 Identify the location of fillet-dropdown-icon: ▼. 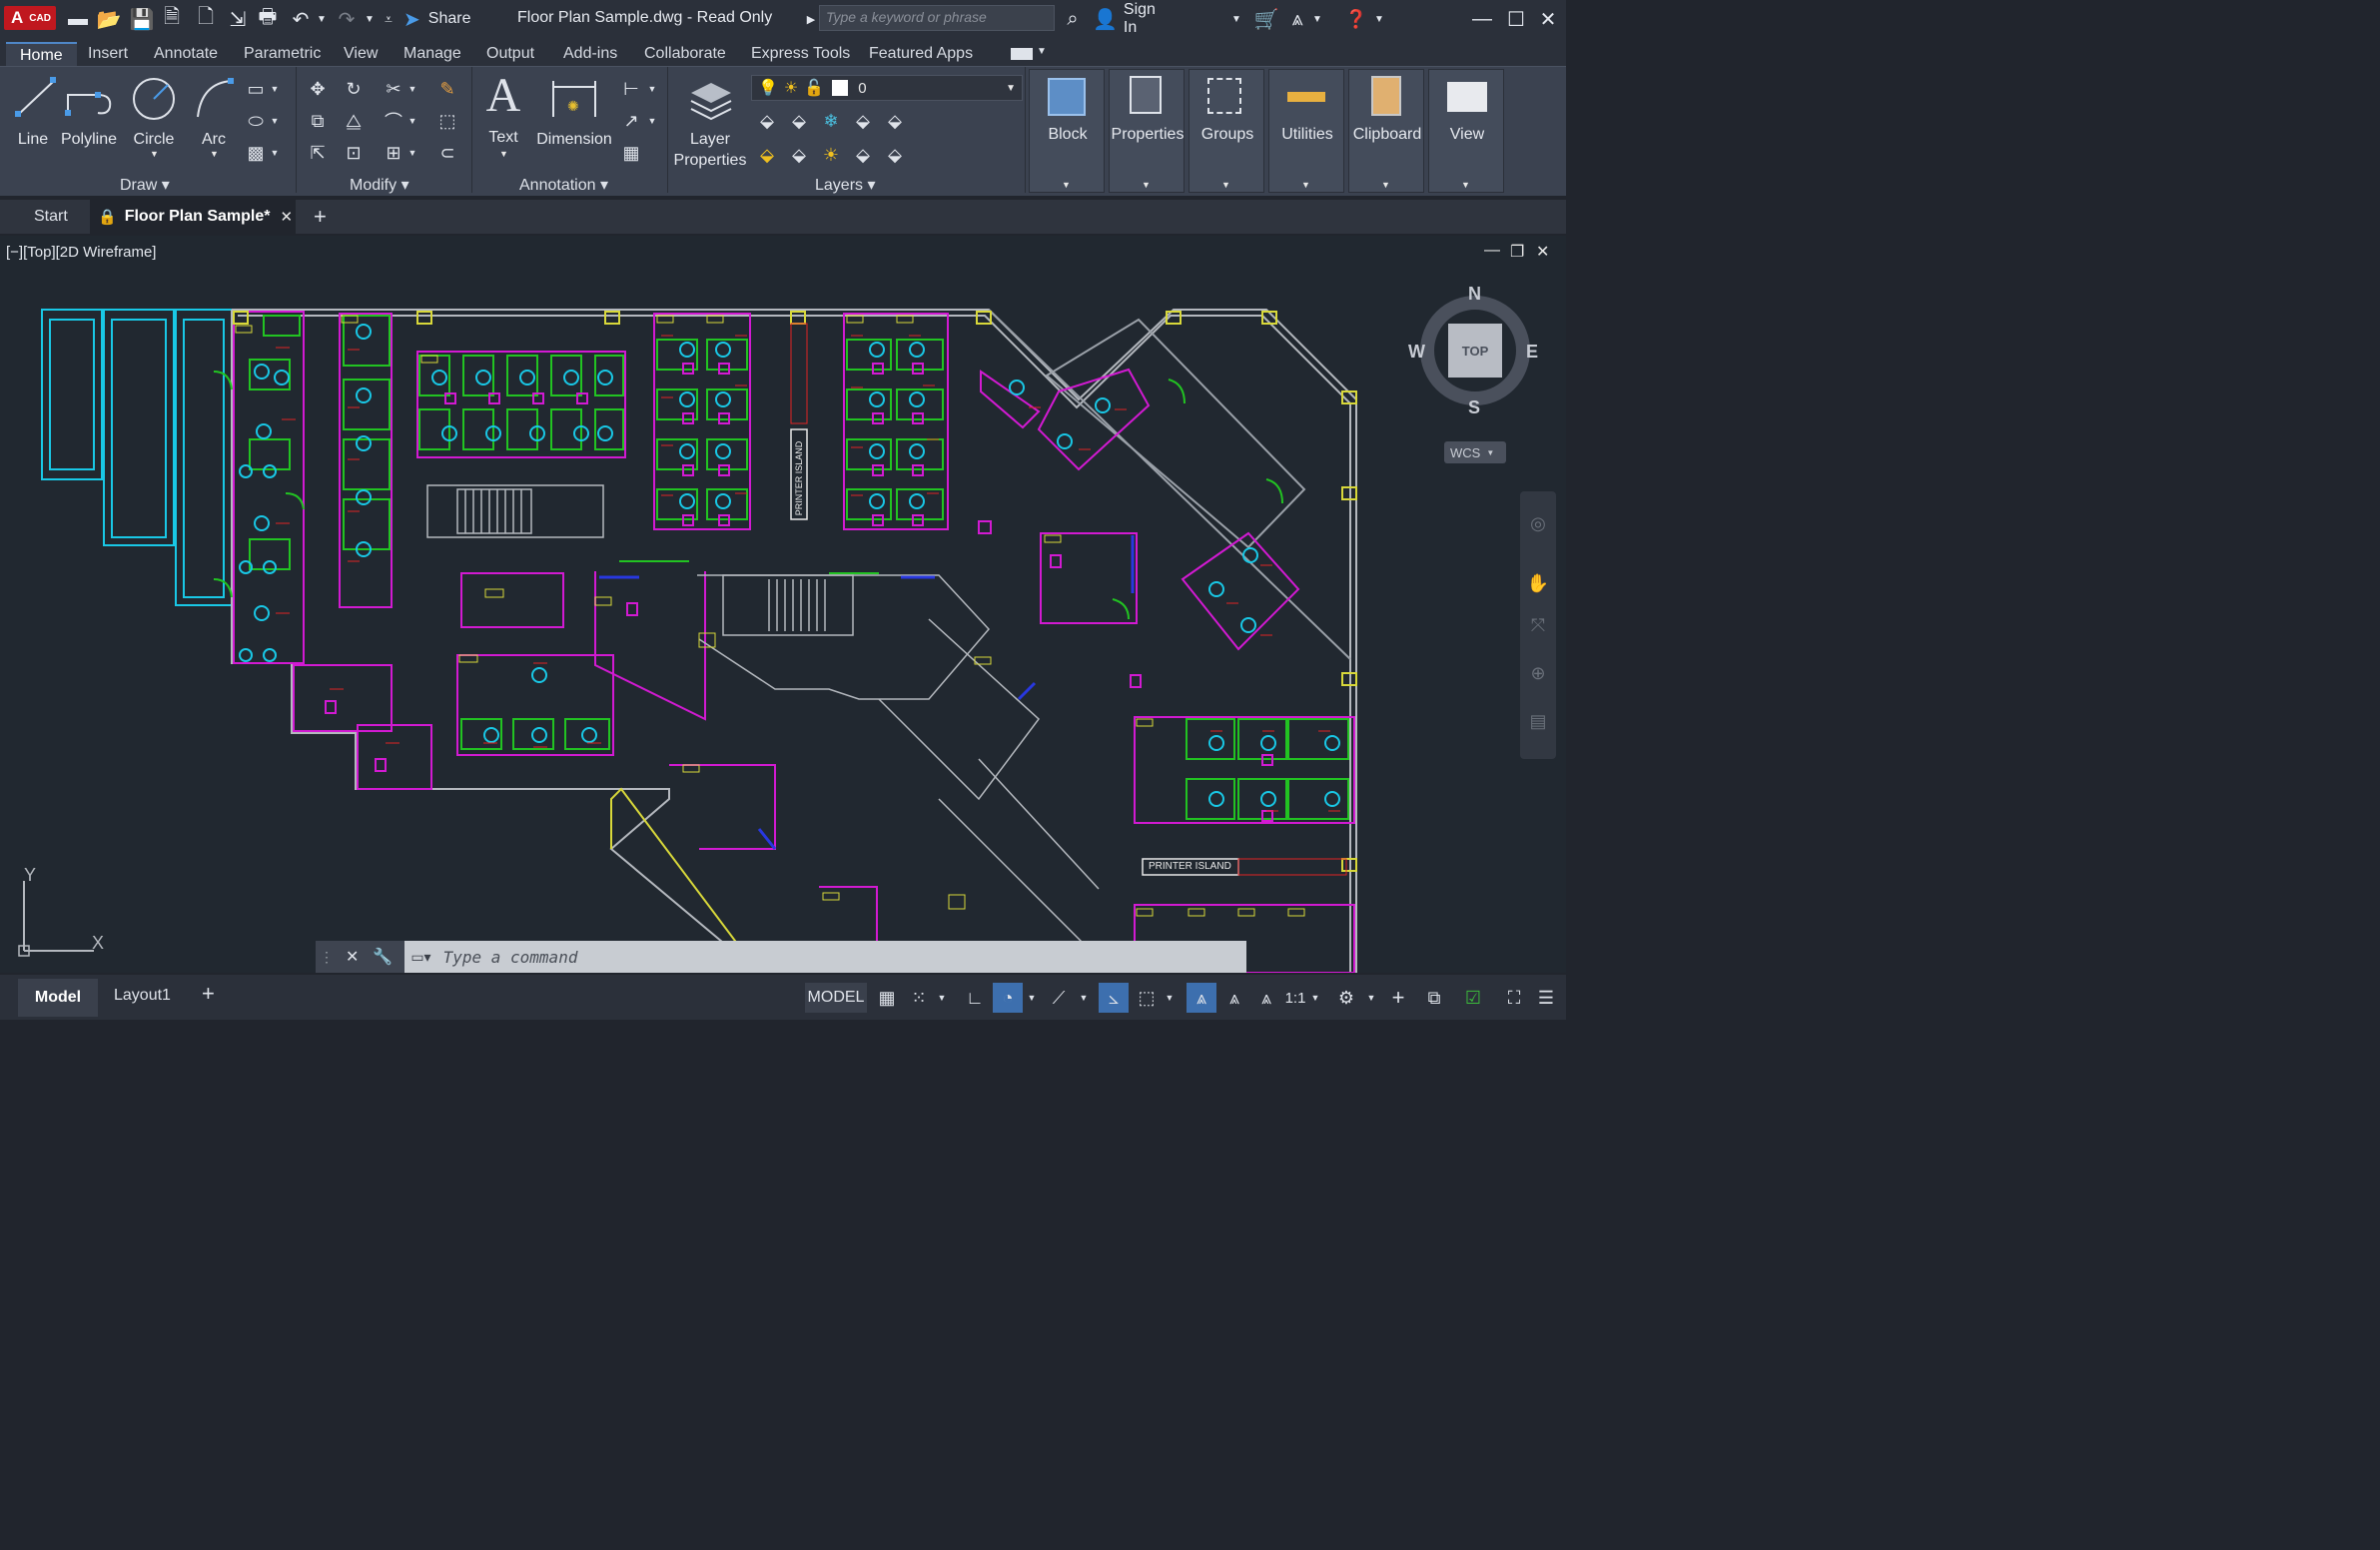
(412, 121).